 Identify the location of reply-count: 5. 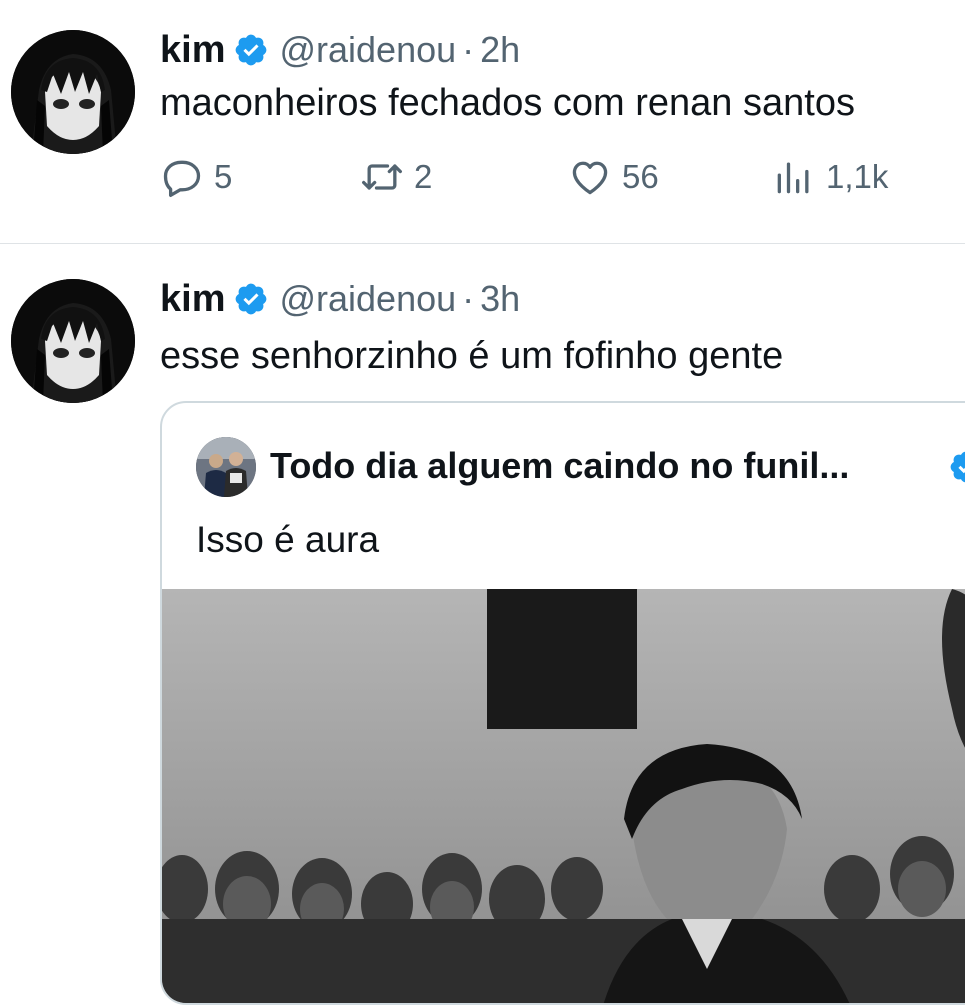
(223, 176).